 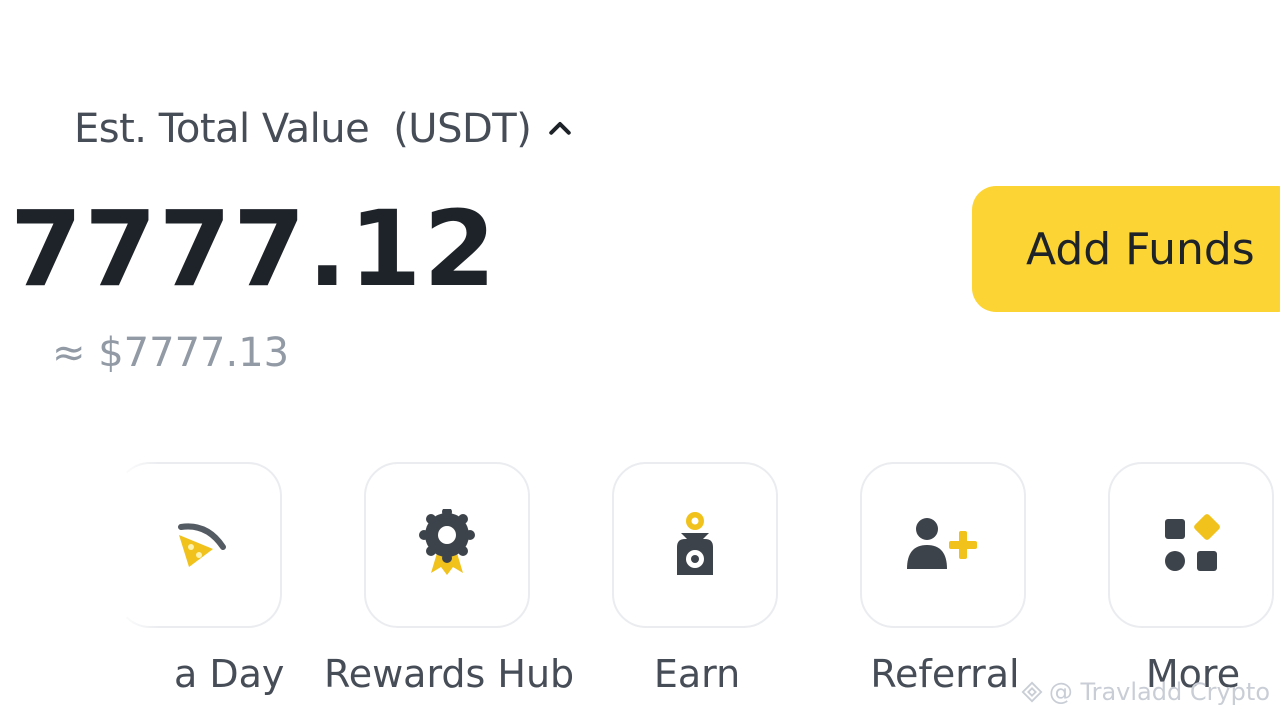 I want to click on shortcut-label: a Day, so click(x=229, y=674).